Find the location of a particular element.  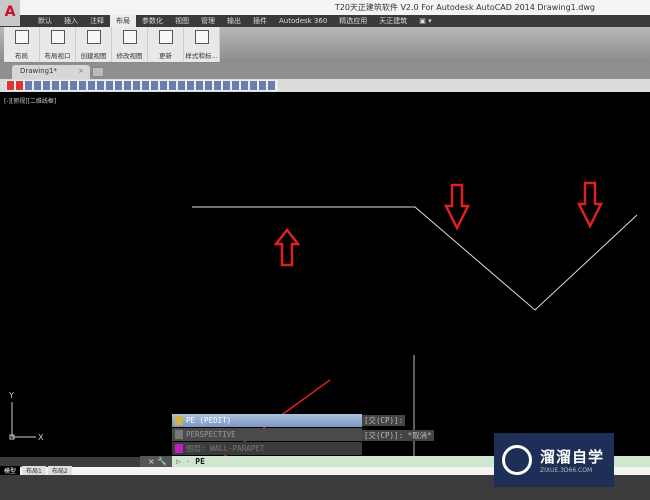

command-input: ▷ · PE is located at coordinates (190, 461).